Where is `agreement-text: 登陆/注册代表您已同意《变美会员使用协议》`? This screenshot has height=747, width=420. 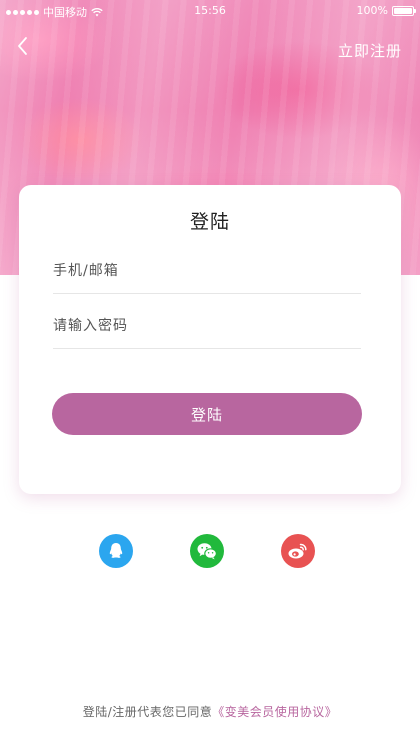
agreement-text: 登陆/注册代表您已同意《变美会员使用协议》 is located at coordinates (210, 711).